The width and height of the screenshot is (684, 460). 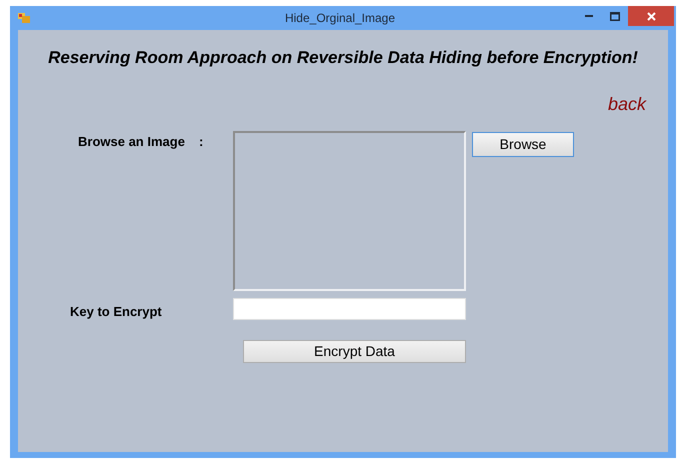 What do you see at coordinates (627, 104) in the screenshot?
I see `back-link: back` at bounding box center [627, 104].